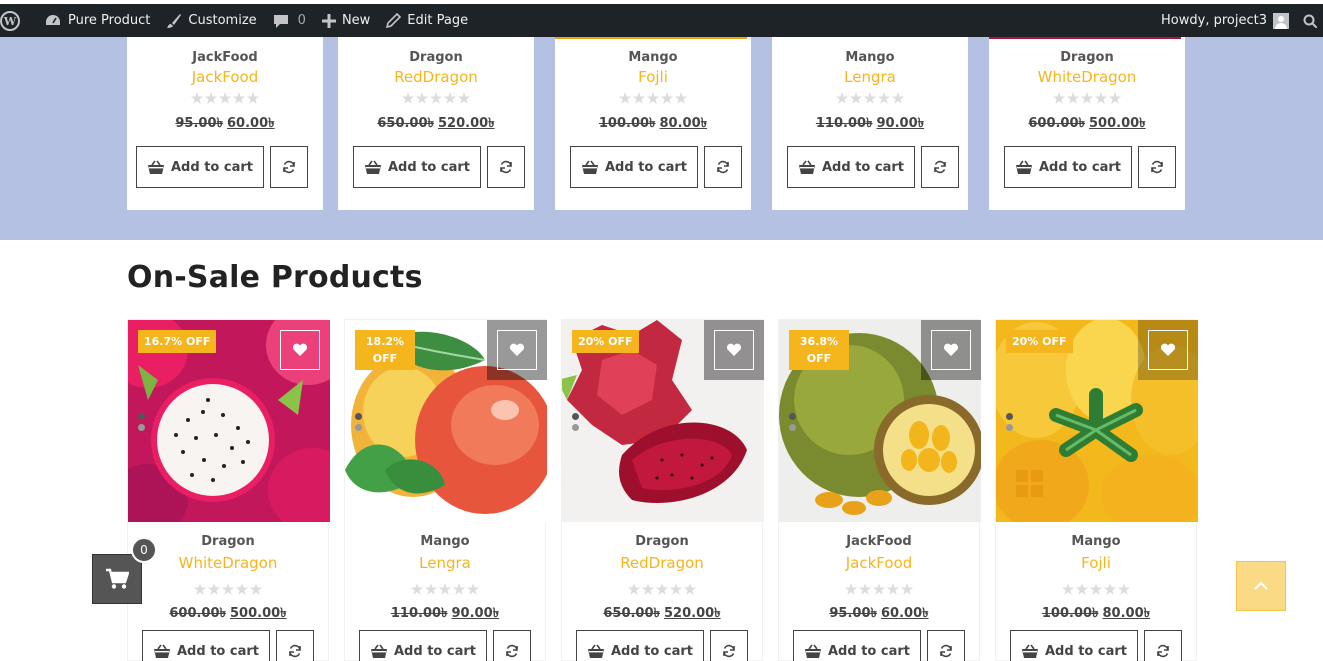 The image size is (1323, 661). I want to click on back-to-top-button, so click(1261, 586).